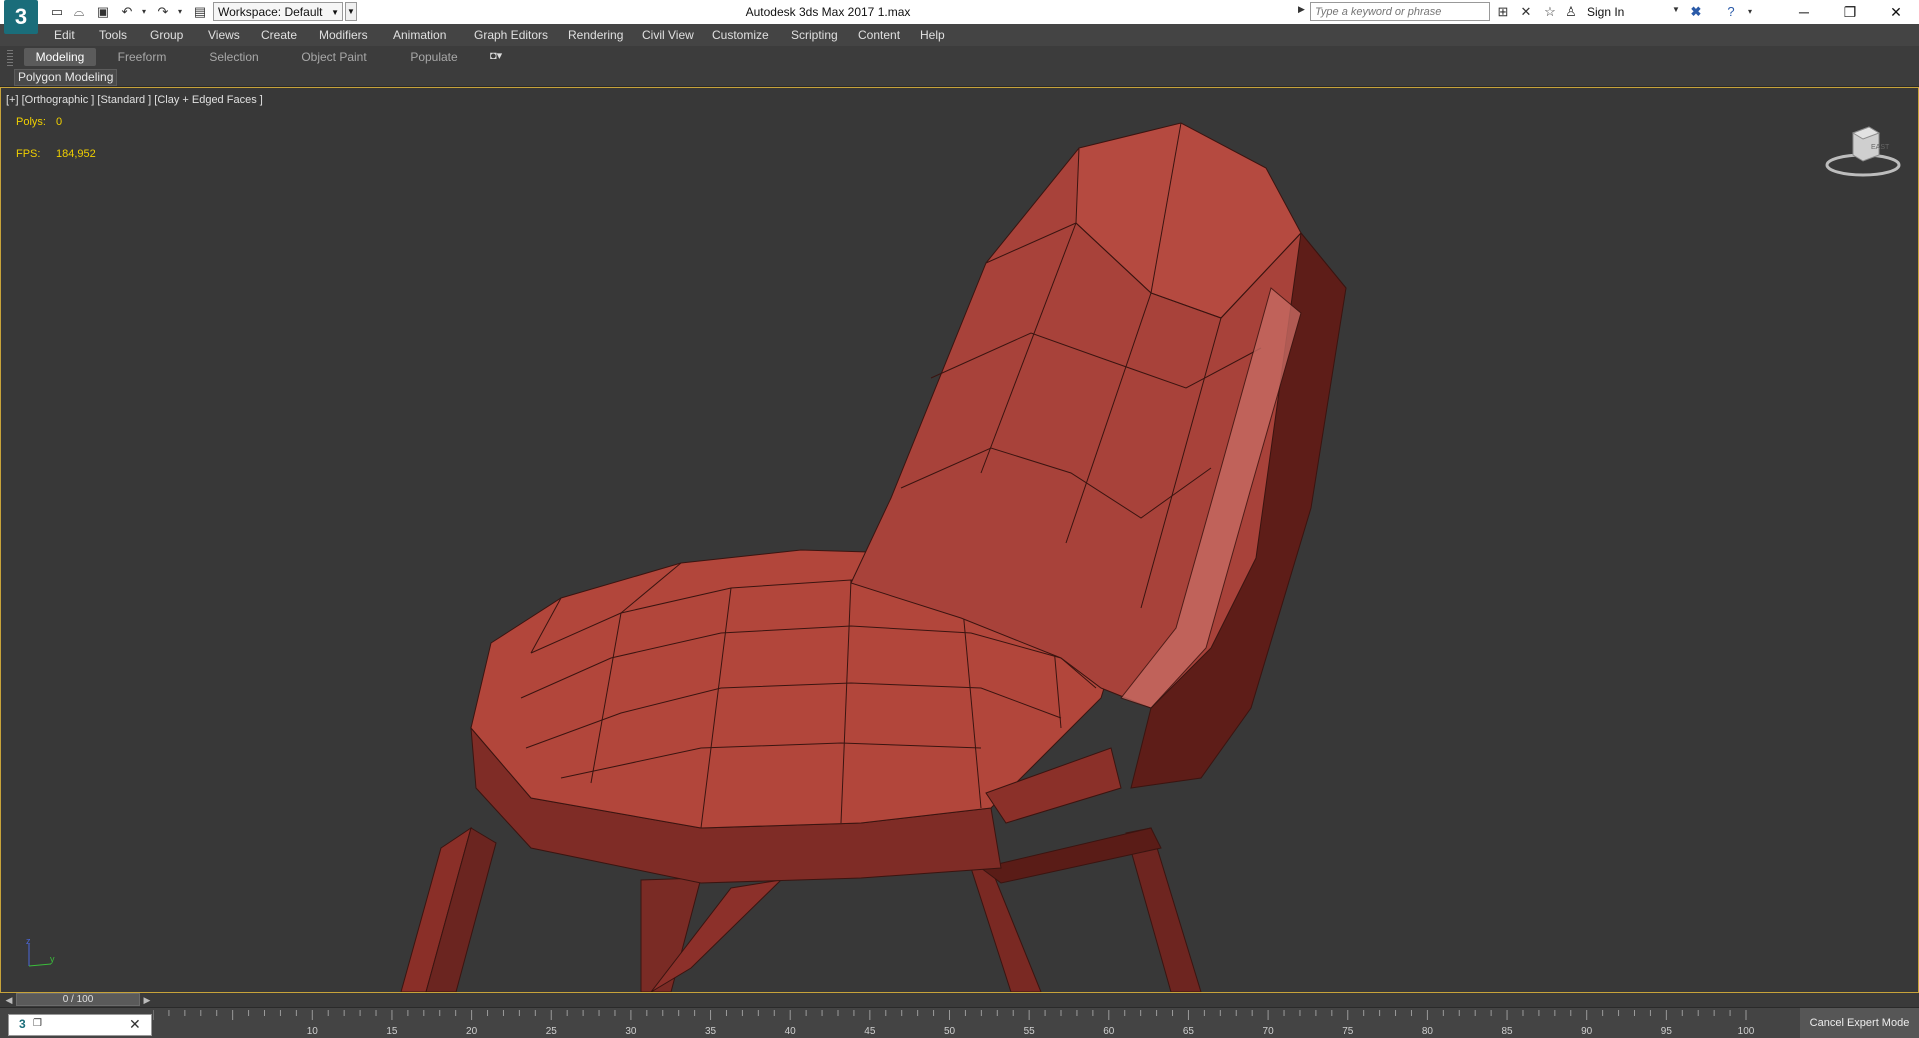 The width and height of the screenshot is (1919, 1038). Describe the element at coordinates (313, 1031) in the screenshot. I see `ruler-label: 10` at that location.